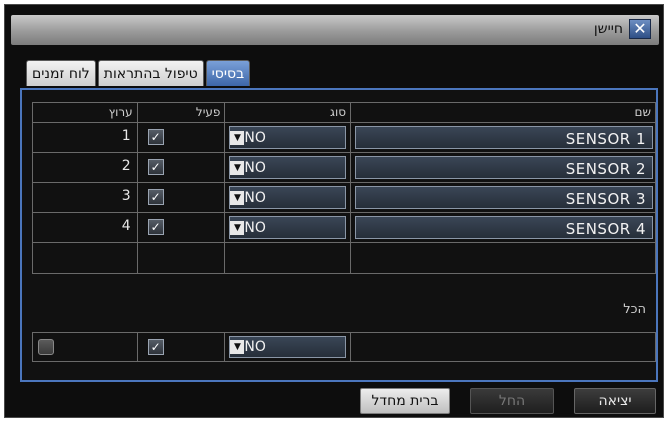  Describe the element at coordinates (634, 309) in the screenshot. I see `all-label: הכל` at that location.